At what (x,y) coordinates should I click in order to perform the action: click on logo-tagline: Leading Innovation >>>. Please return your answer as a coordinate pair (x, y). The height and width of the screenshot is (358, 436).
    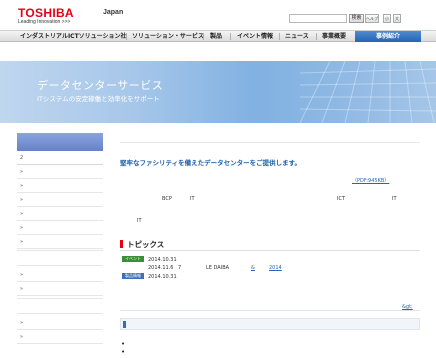
    Looking at the image, I should click on (44, 22).